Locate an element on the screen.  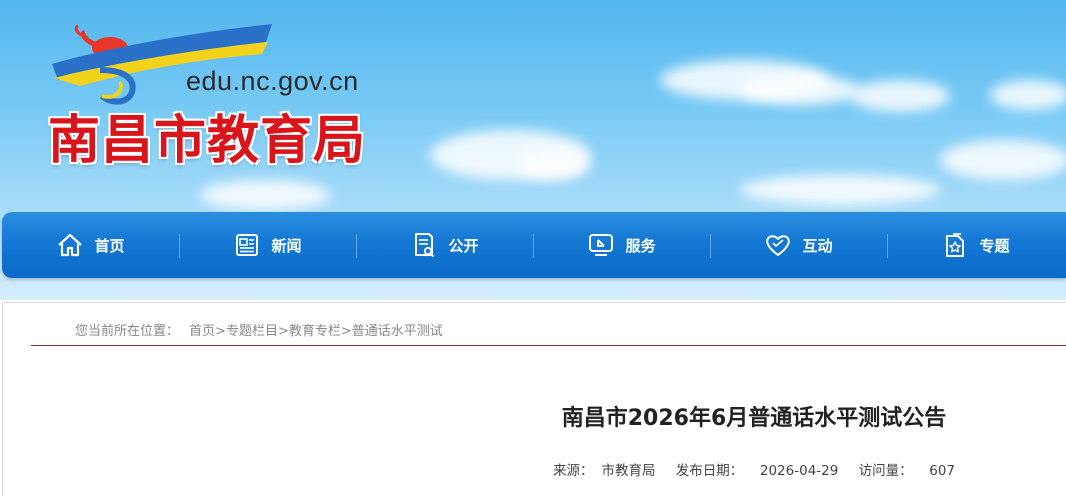
breadcrumb-link-education: 教育专栏 is located at coordinates (315, 331).